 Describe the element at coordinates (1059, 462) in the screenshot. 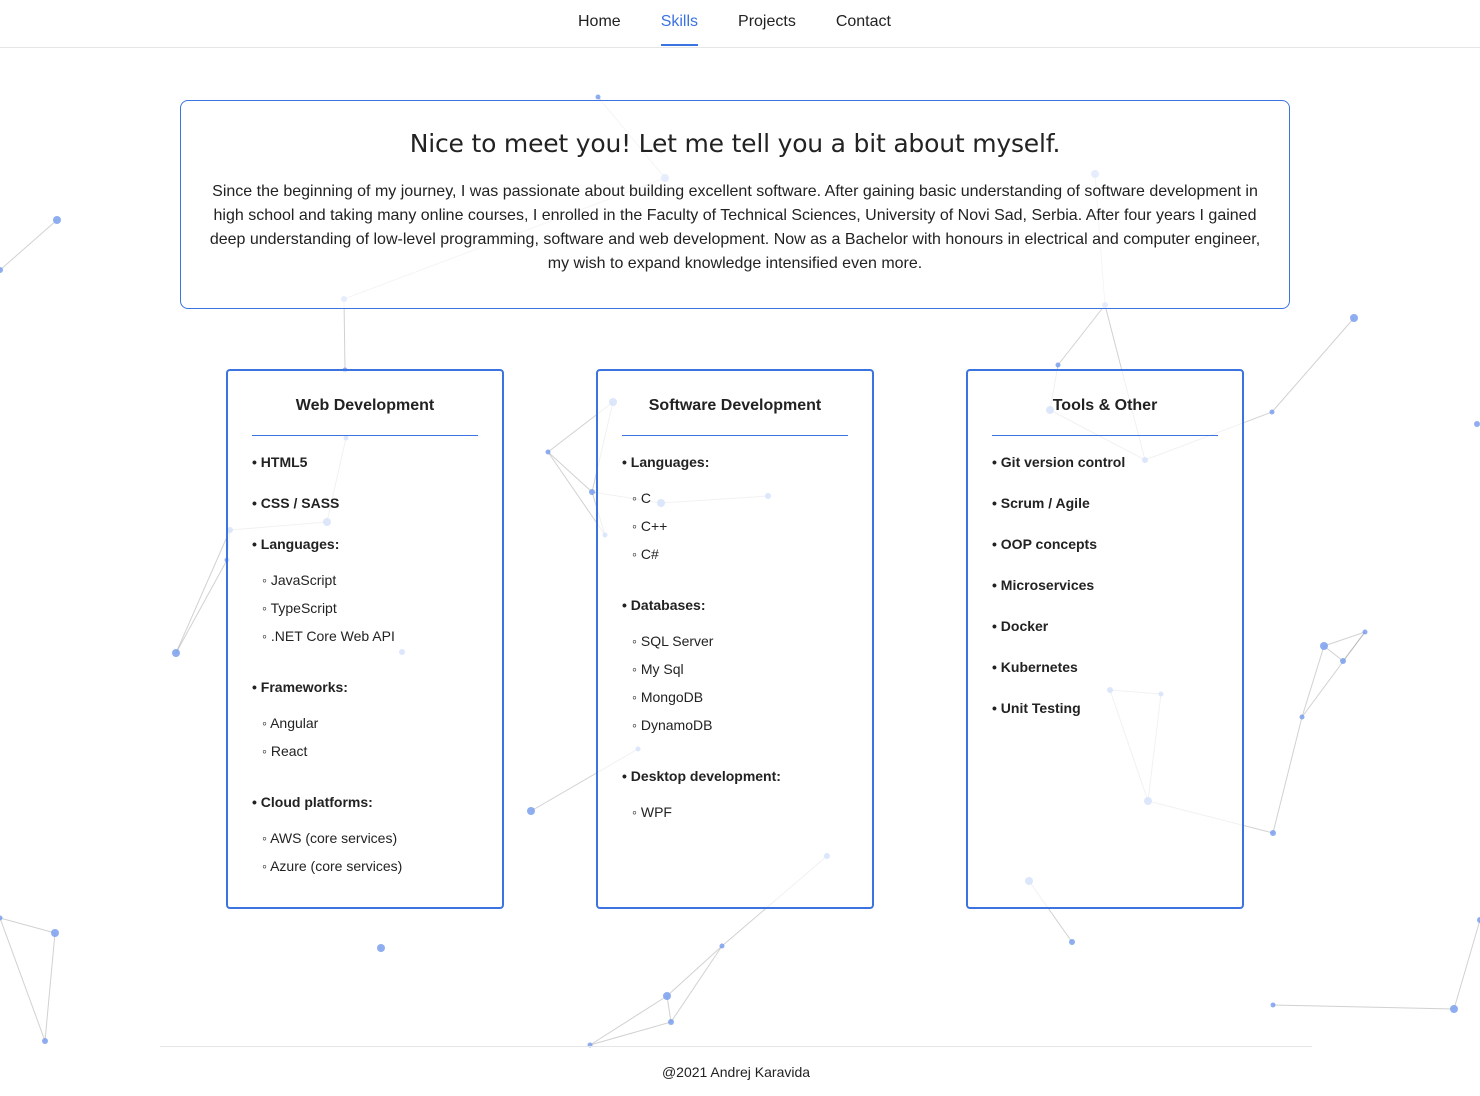

I see `skill-item: • Git version control` at that location.